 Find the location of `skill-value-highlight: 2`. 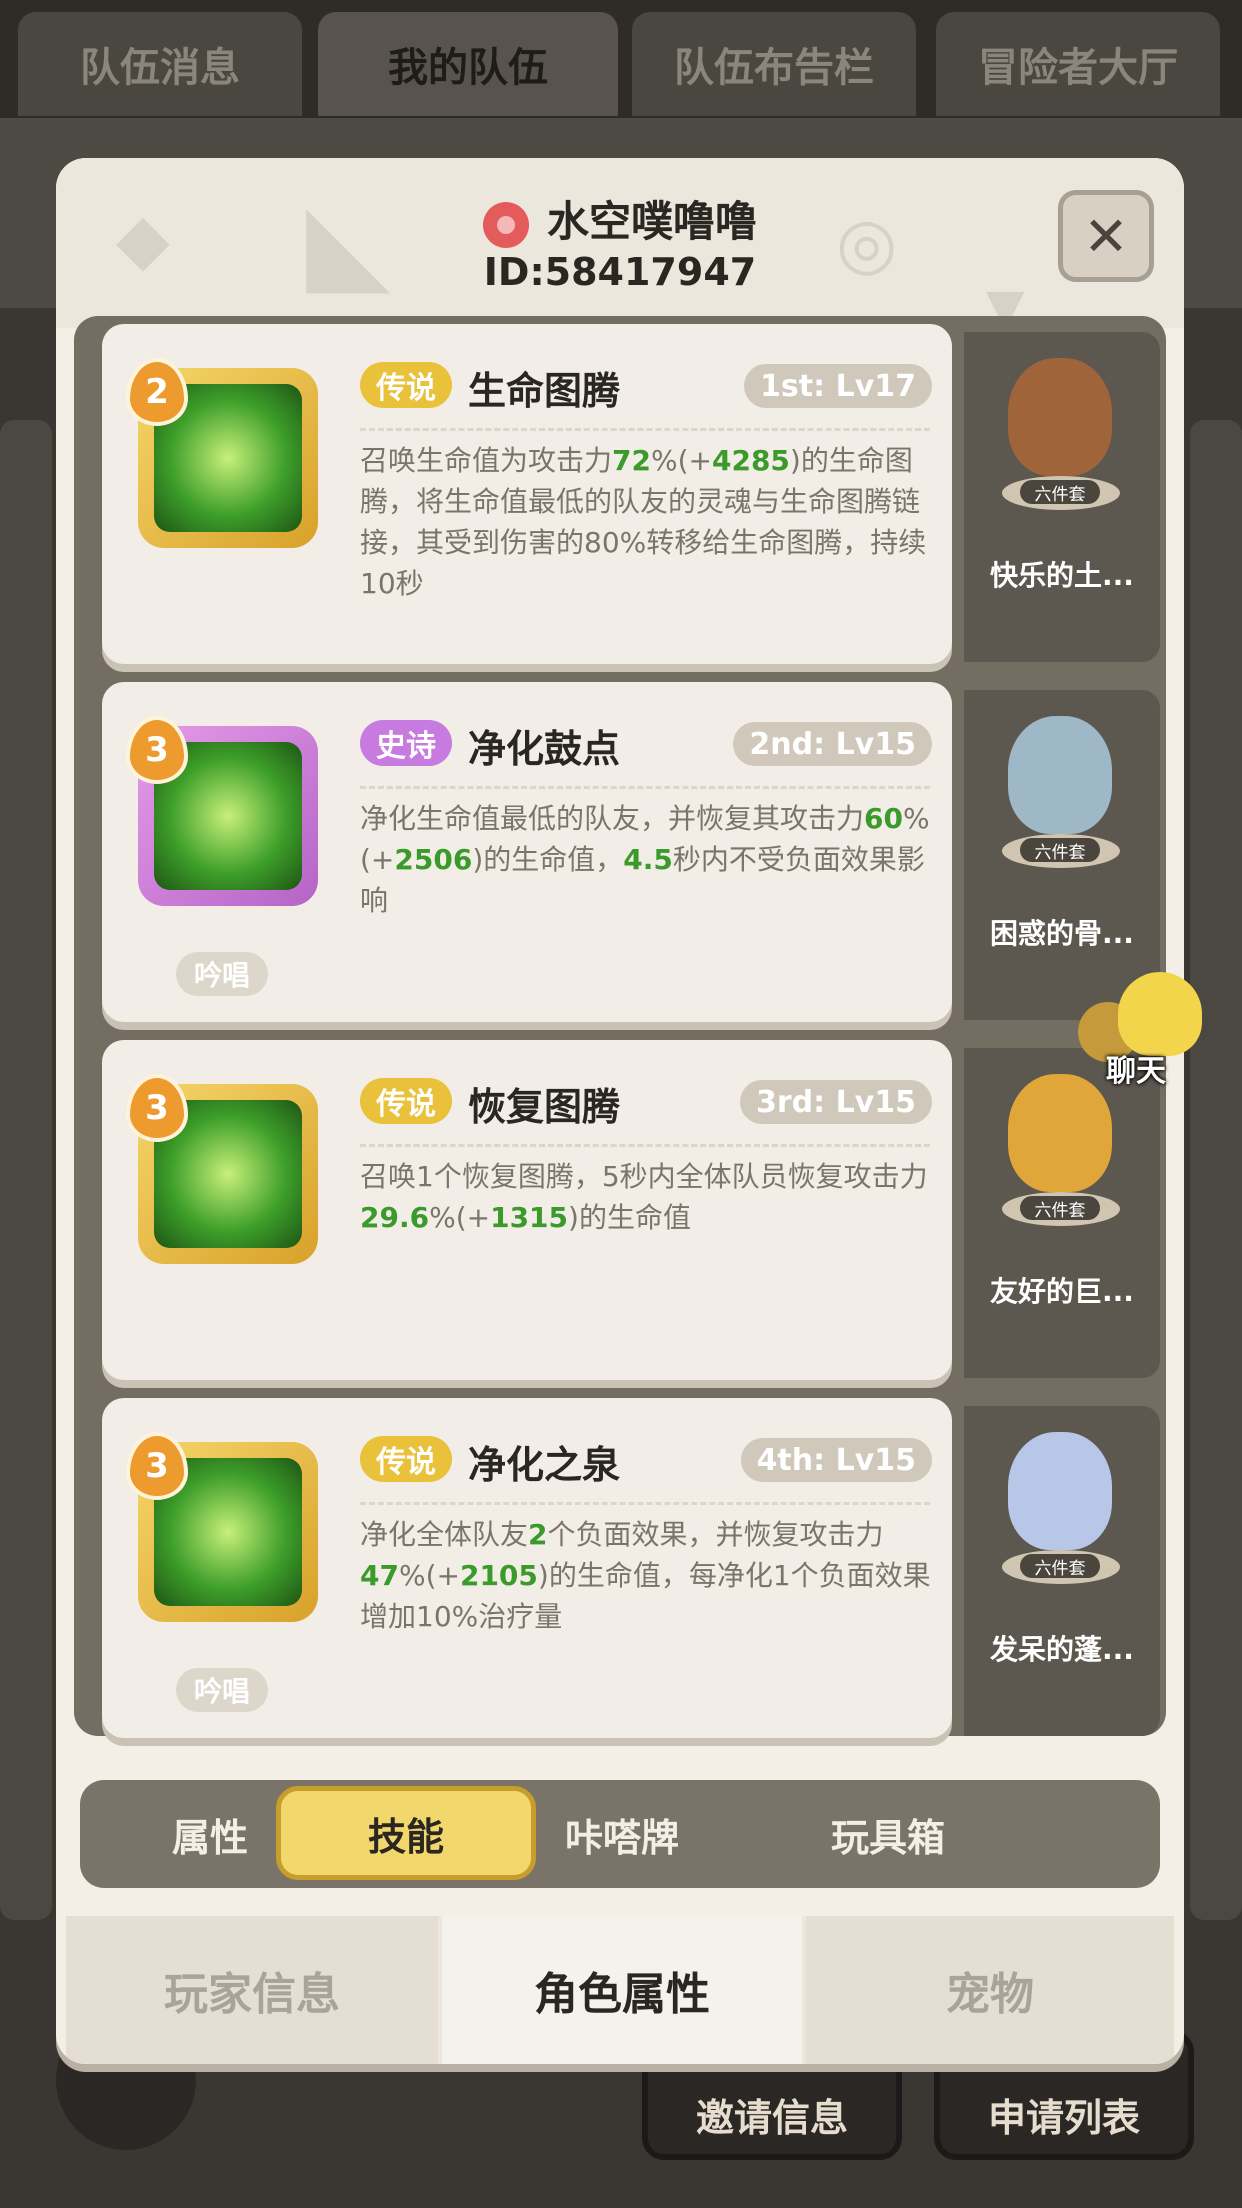

skill-value-highlight: 2 is located at coordinates (538, 1534).